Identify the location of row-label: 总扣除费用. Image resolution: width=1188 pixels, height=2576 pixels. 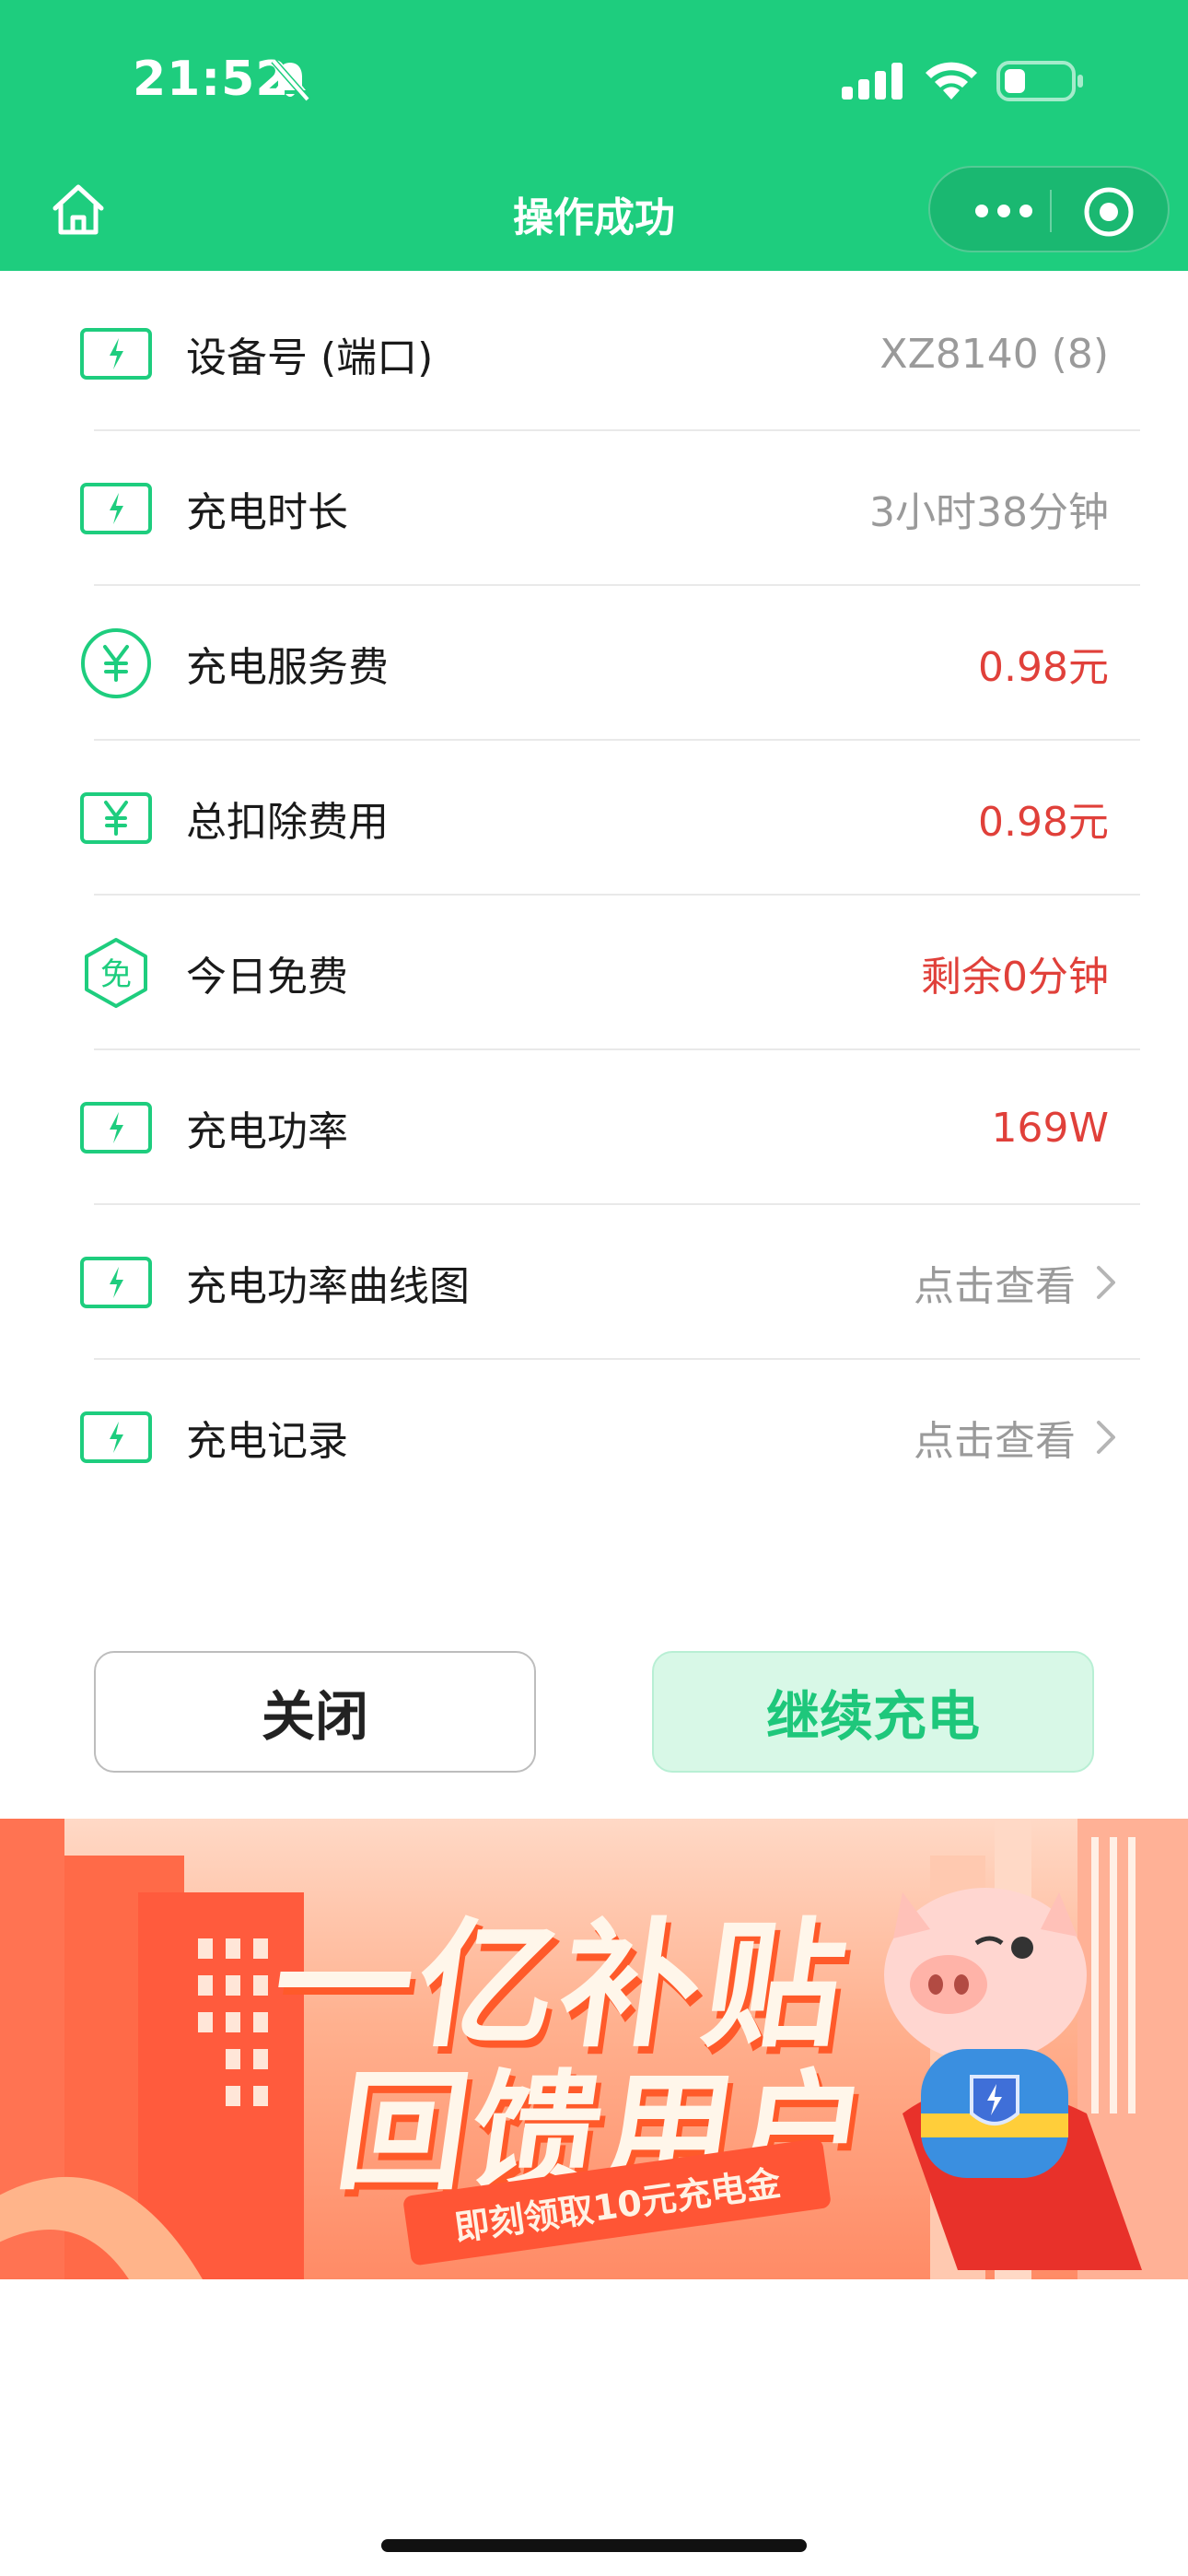
(287, 822).